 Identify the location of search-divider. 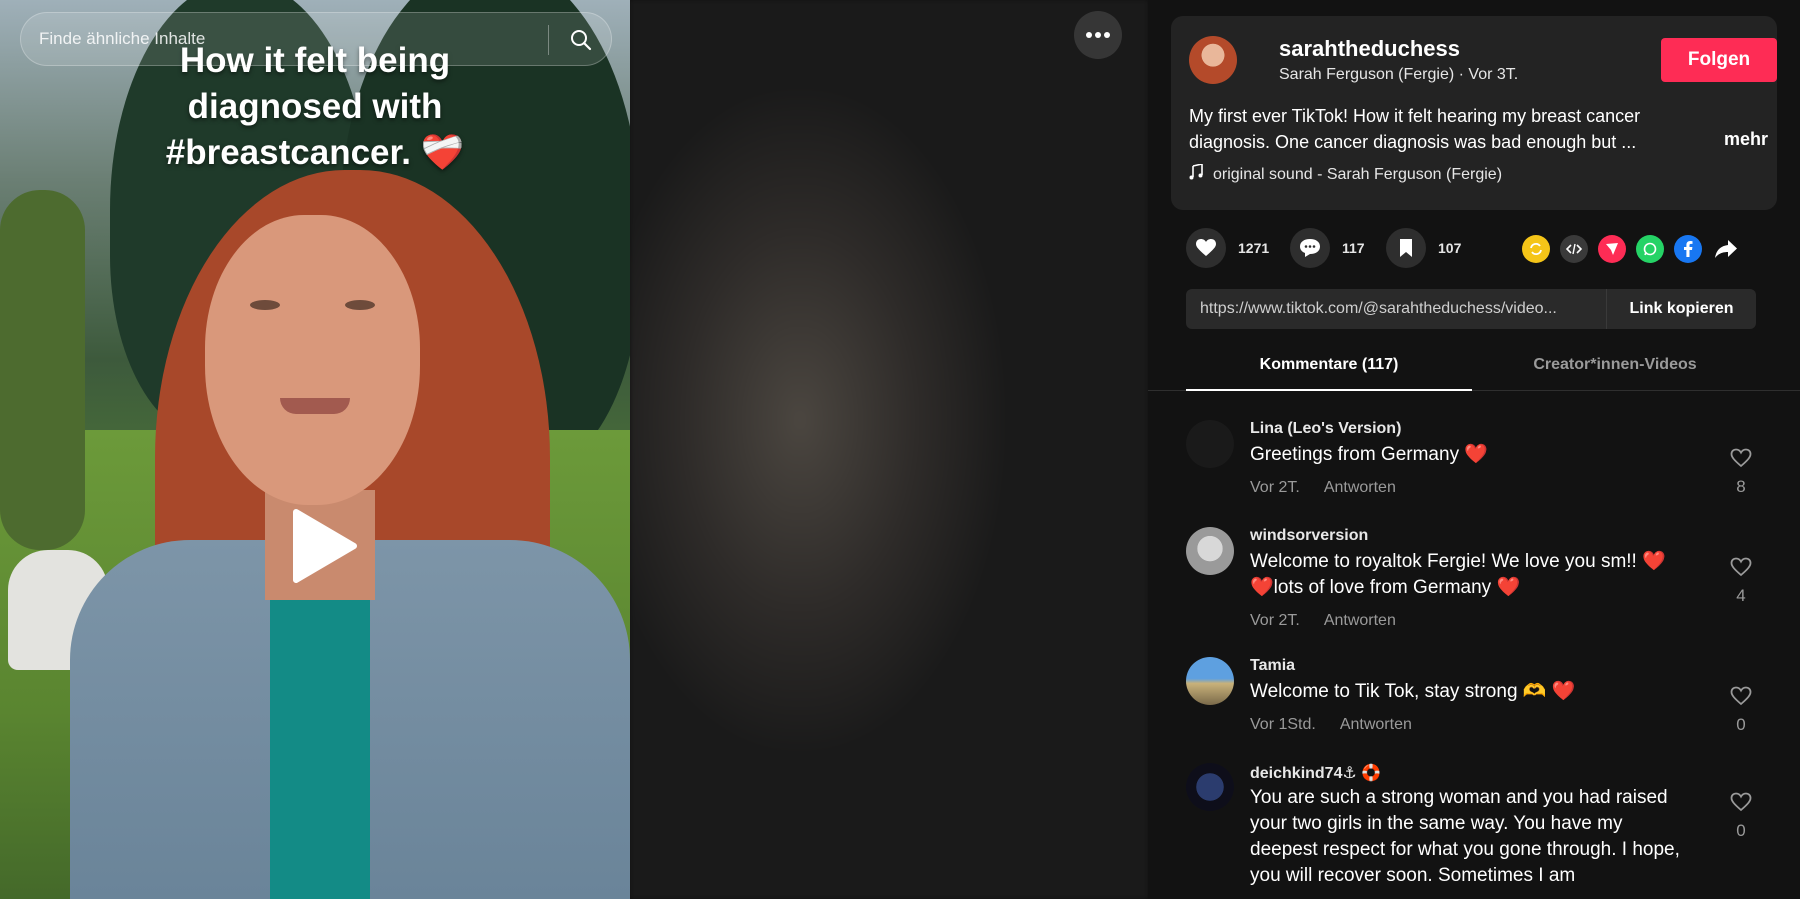
(548, 40).